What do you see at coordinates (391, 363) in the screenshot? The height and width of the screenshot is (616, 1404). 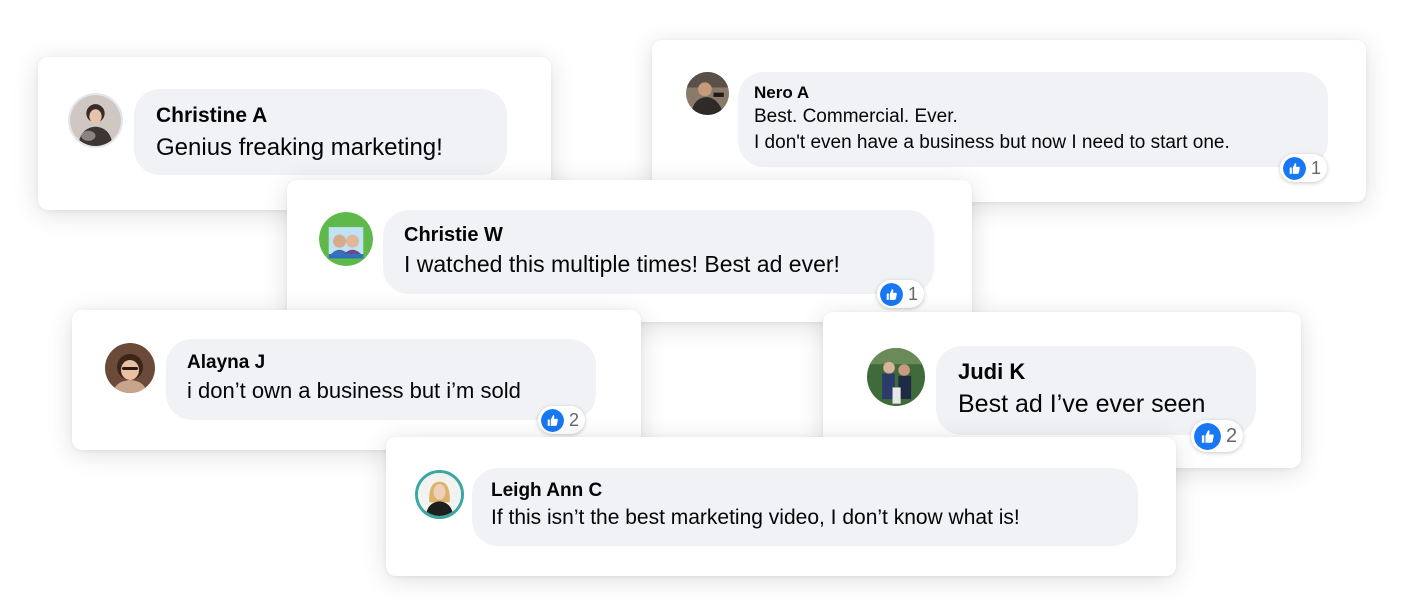 I see `comment-author: Alayna J` at bounding box center [391, 363].